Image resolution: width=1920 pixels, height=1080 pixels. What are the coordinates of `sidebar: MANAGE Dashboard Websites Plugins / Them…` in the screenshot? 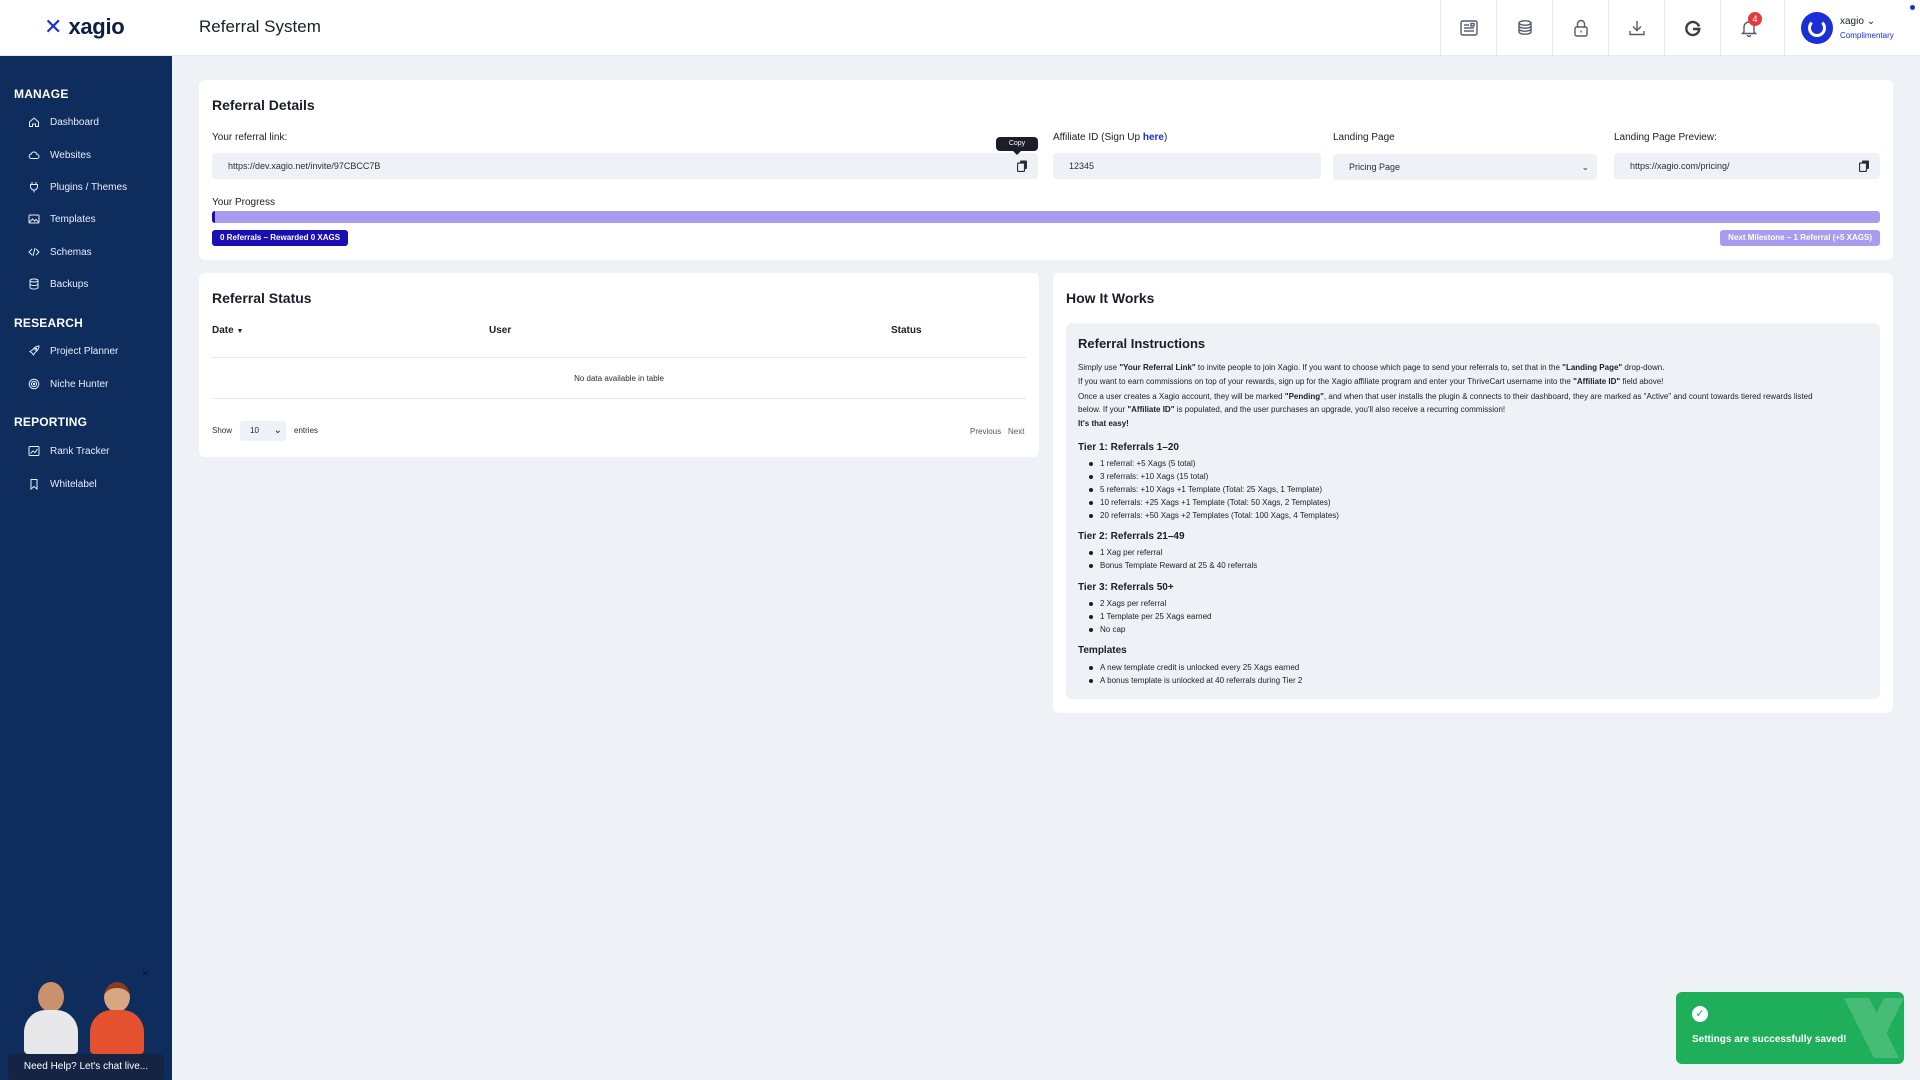 It's located at (86, 568).